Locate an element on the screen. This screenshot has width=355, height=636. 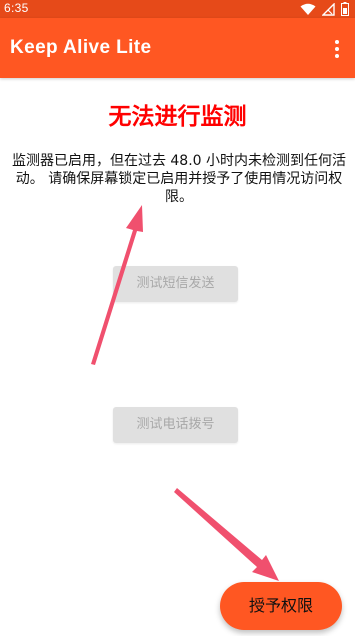
battery-icon is located at coordinates (345, 9).